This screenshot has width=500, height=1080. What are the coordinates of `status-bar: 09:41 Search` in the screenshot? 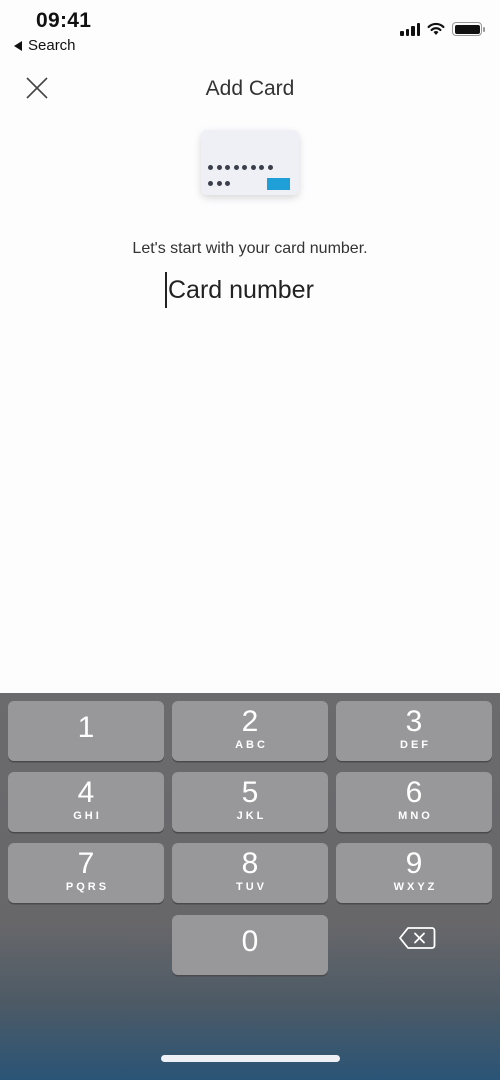 It's located at (250, 30).